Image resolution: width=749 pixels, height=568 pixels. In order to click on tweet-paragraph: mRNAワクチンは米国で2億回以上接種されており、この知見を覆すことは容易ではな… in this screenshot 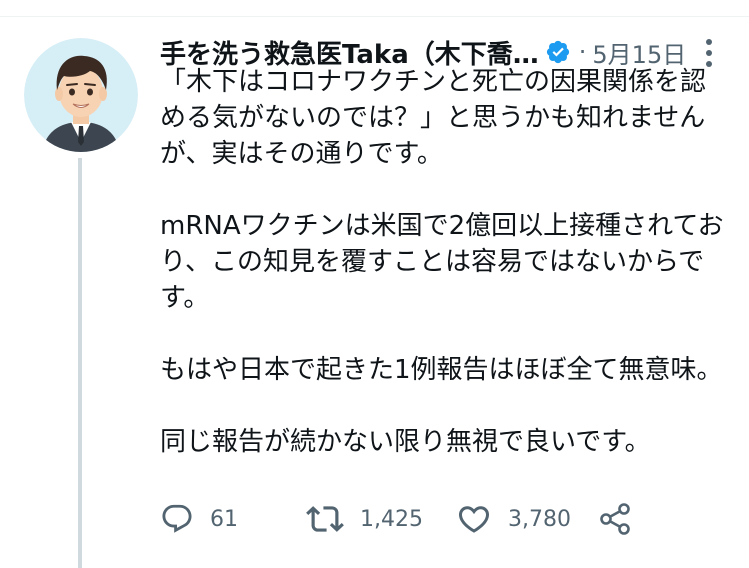, I will do `click(442, 262)`.